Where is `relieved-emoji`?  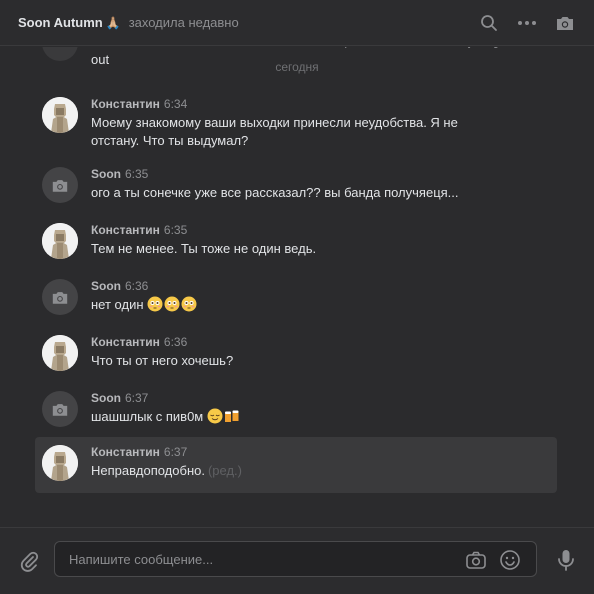 relieved-emoji is located at coordinates (215, 416).